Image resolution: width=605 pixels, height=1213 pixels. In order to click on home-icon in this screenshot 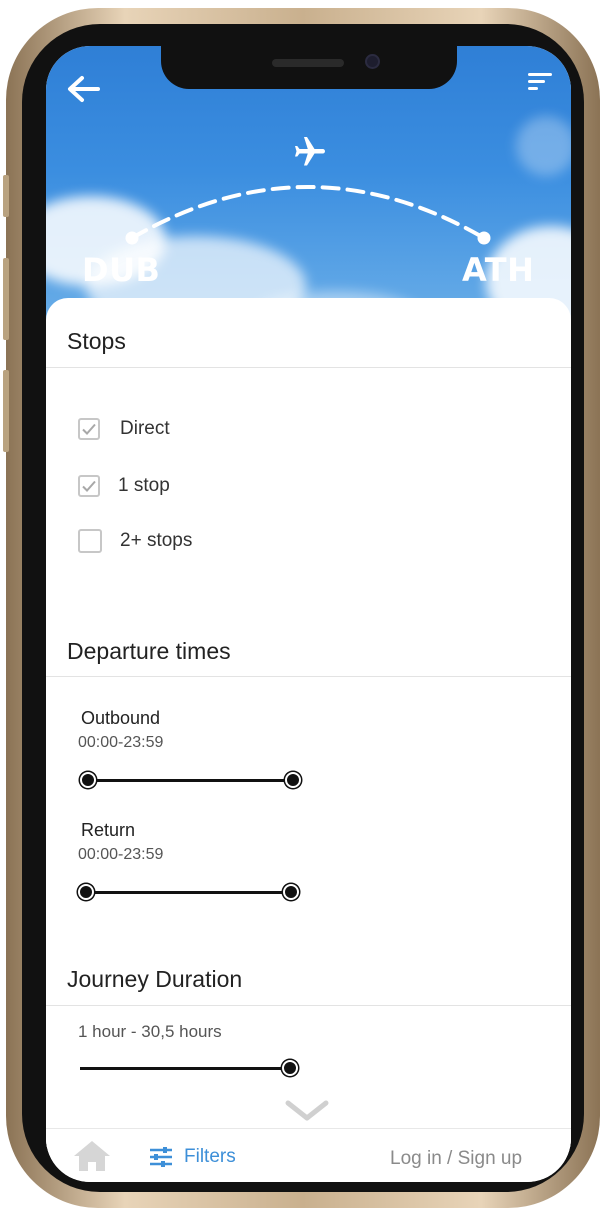, I will do `click(92, 1156)`.